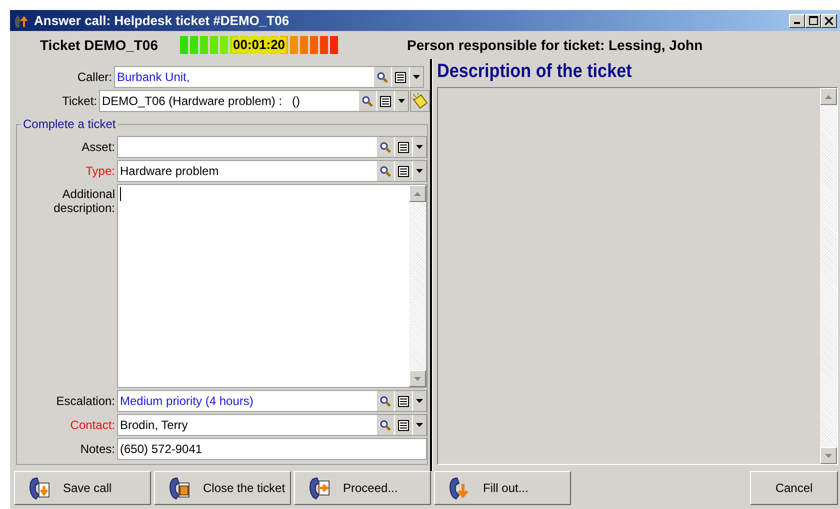 The width and height of the screenshot is (840, 509). Describe the element at coordinates (272, 401) in the screenshot. I see `combo-field: Medium priority (4 hours)` at that location.